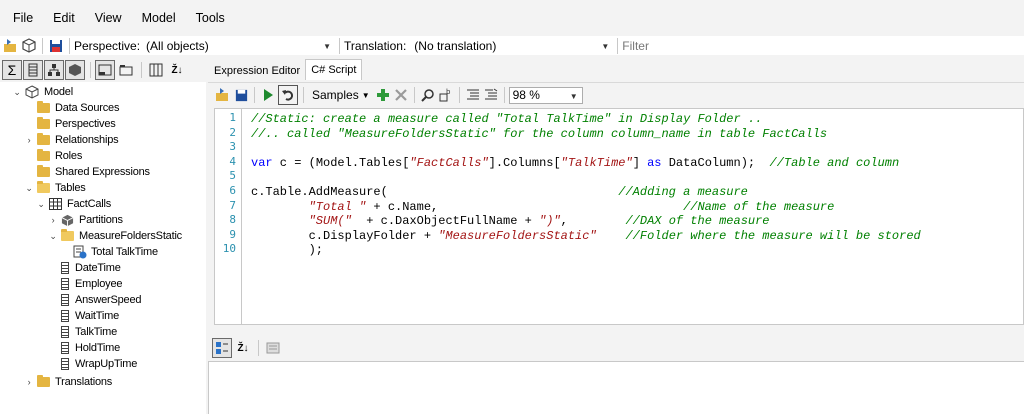  Describe the element at coordinates (65, 316) in the screenshot. I see `column-icon` at that location.